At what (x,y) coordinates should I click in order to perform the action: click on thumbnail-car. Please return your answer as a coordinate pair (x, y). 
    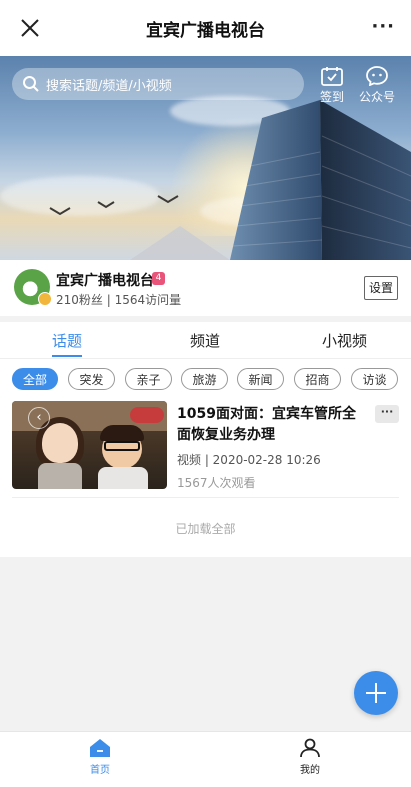
    Looking at the image, I should click on (147, 415).